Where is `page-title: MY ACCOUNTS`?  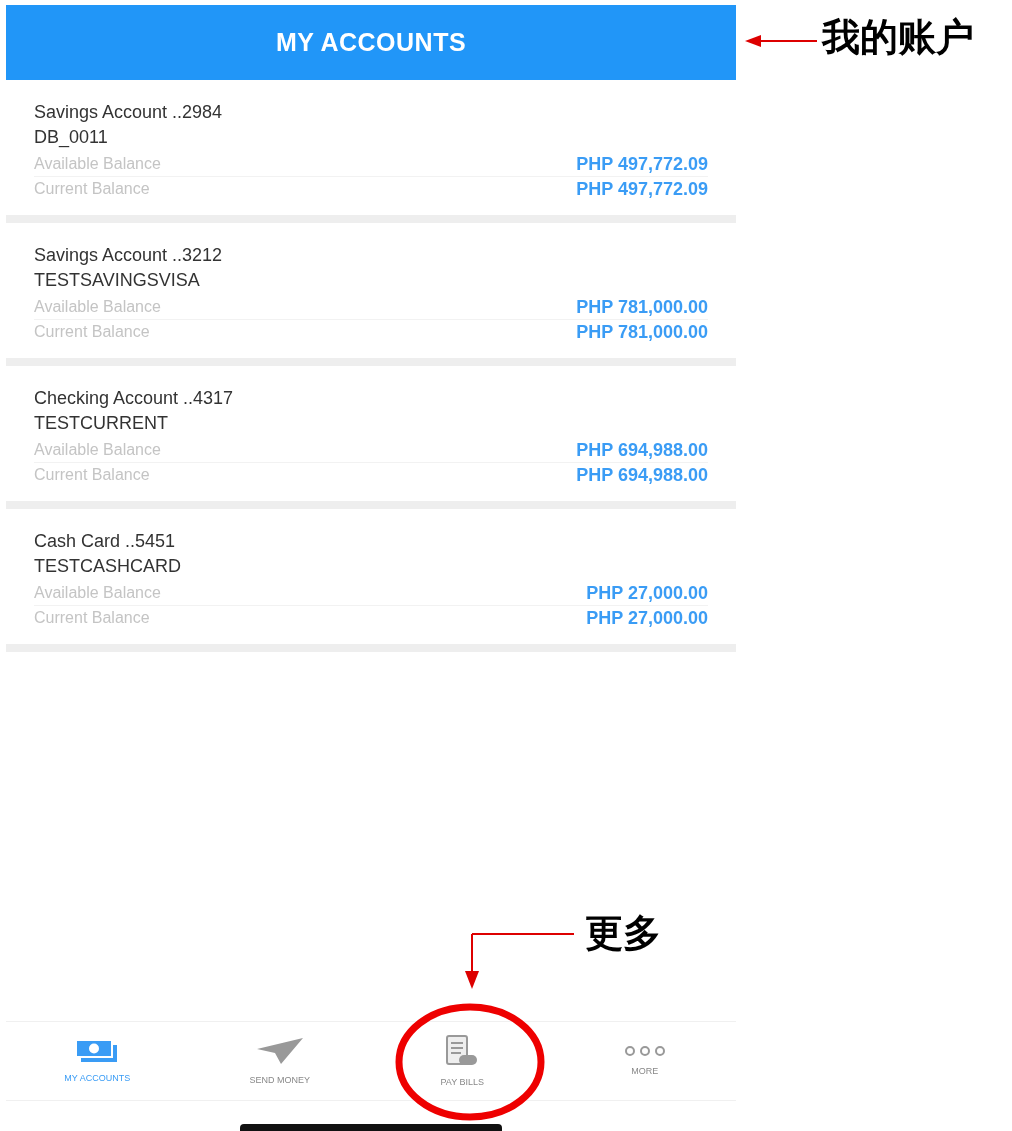 page-title: MY ACCOUNTS is located at coordinates (371, 42).